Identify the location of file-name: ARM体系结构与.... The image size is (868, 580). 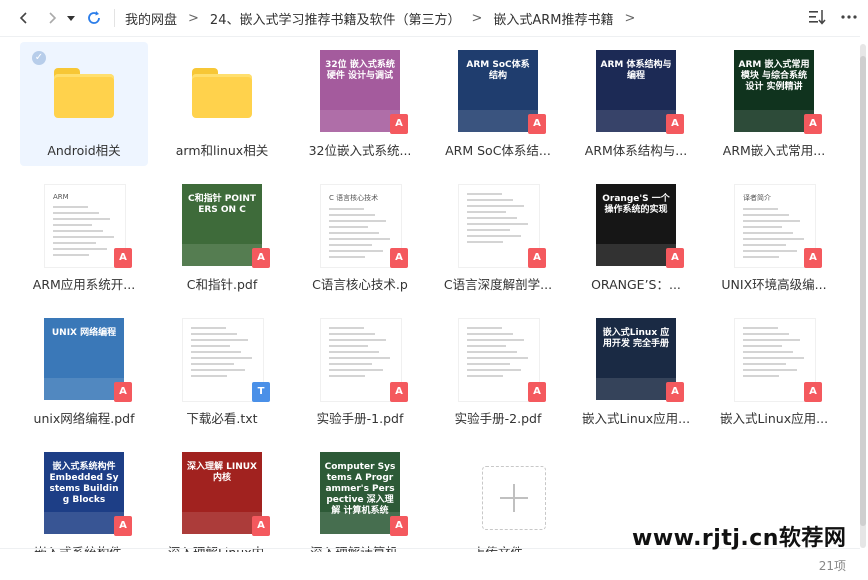
(636, 149).